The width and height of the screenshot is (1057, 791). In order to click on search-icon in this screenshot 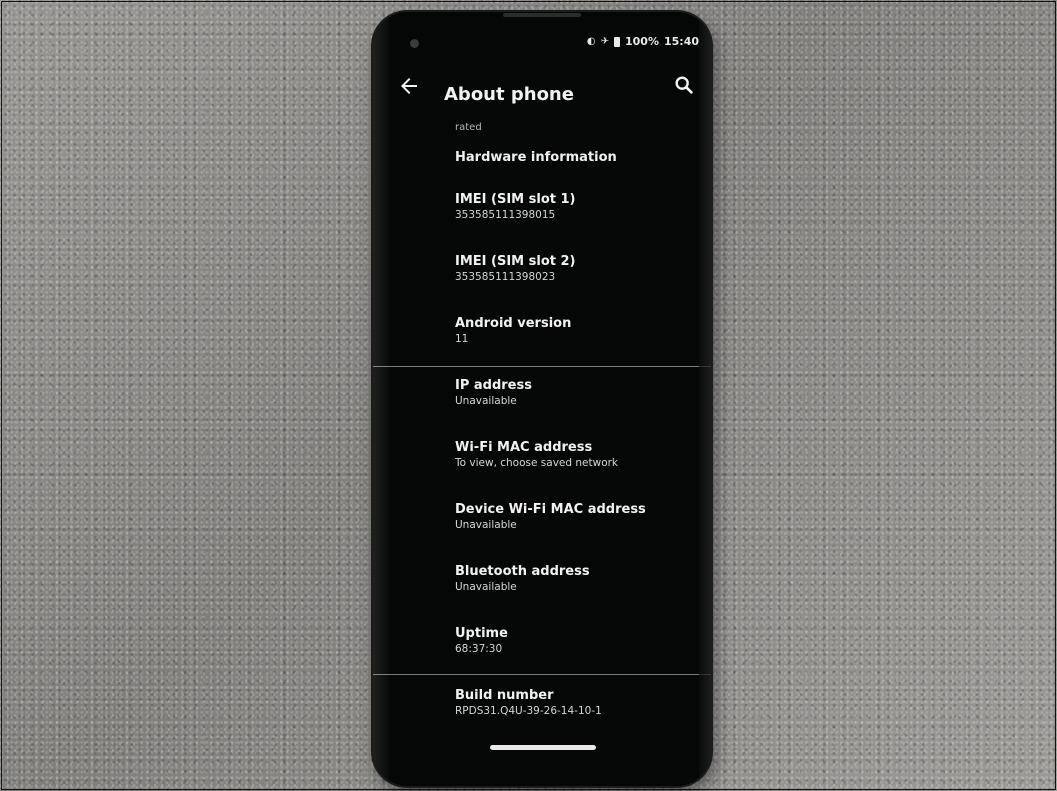, I will do `click(684, 85)`.